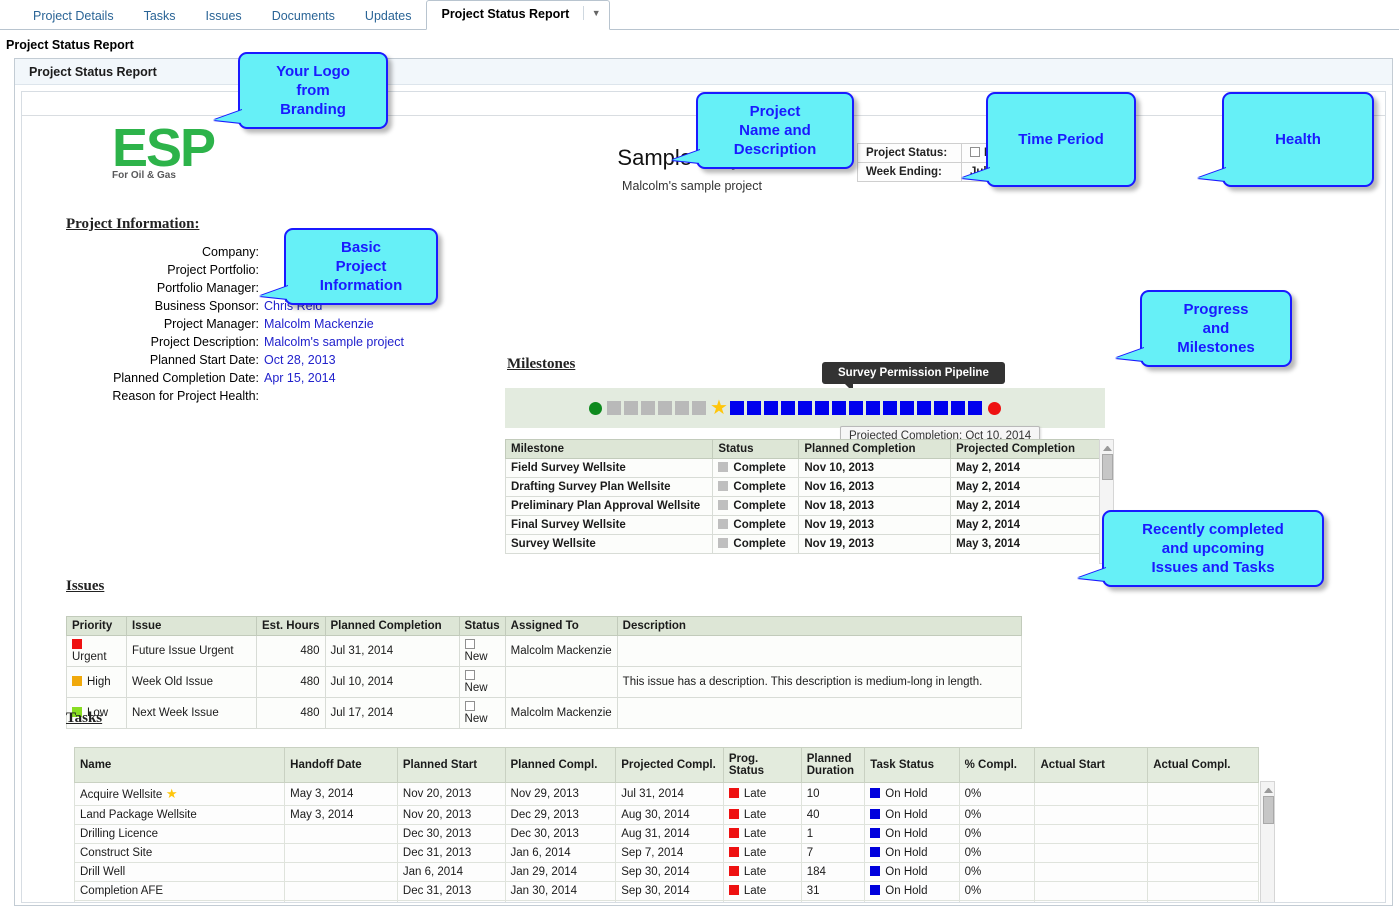 This screenshot has width=1399, height=920. What do you see at coordinates (595, 408) in the screenshot?
I see `milestone-start-marker` at bounding box center [595, 408].